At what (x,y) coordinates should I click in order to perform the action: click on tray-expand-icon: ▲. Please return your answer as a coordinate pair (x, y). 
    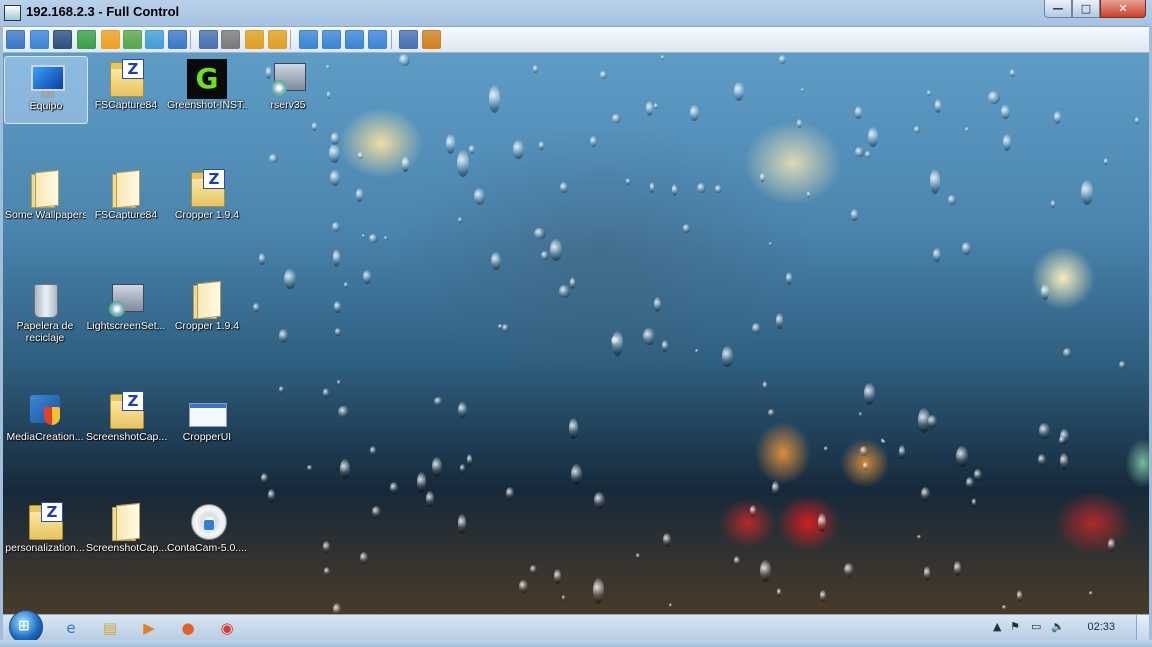
    Looking at the image, I should click on (997, 626).